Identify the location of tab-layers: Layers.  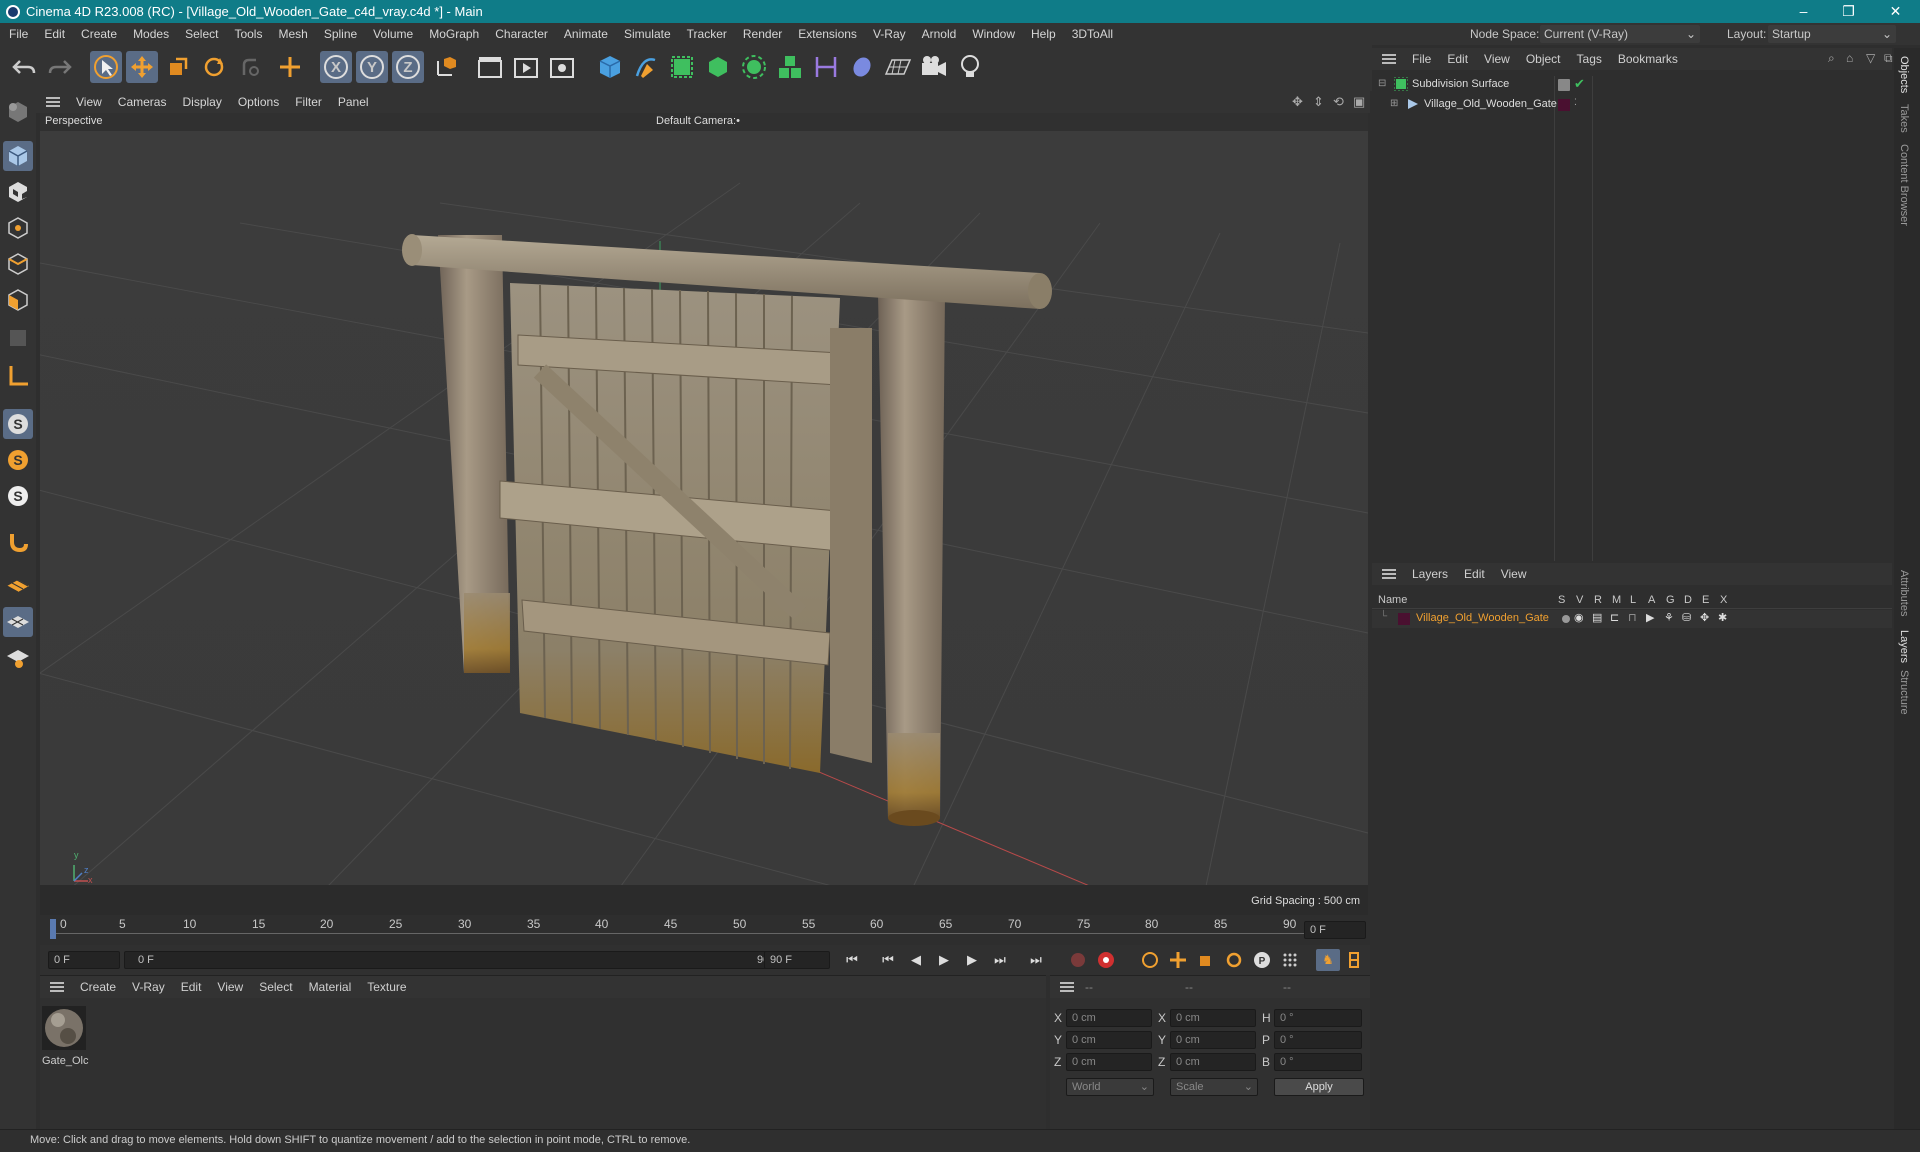
(1904, 646).